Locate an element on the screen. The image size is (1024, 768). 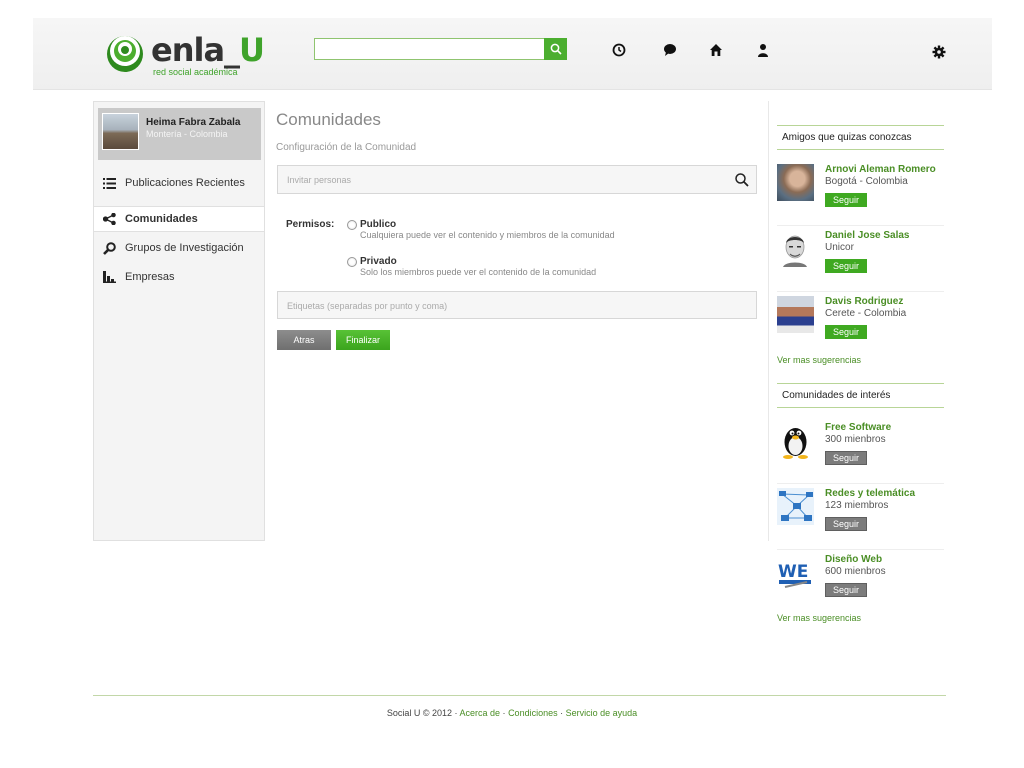
footer-divider is located at coordinates (519, 695).